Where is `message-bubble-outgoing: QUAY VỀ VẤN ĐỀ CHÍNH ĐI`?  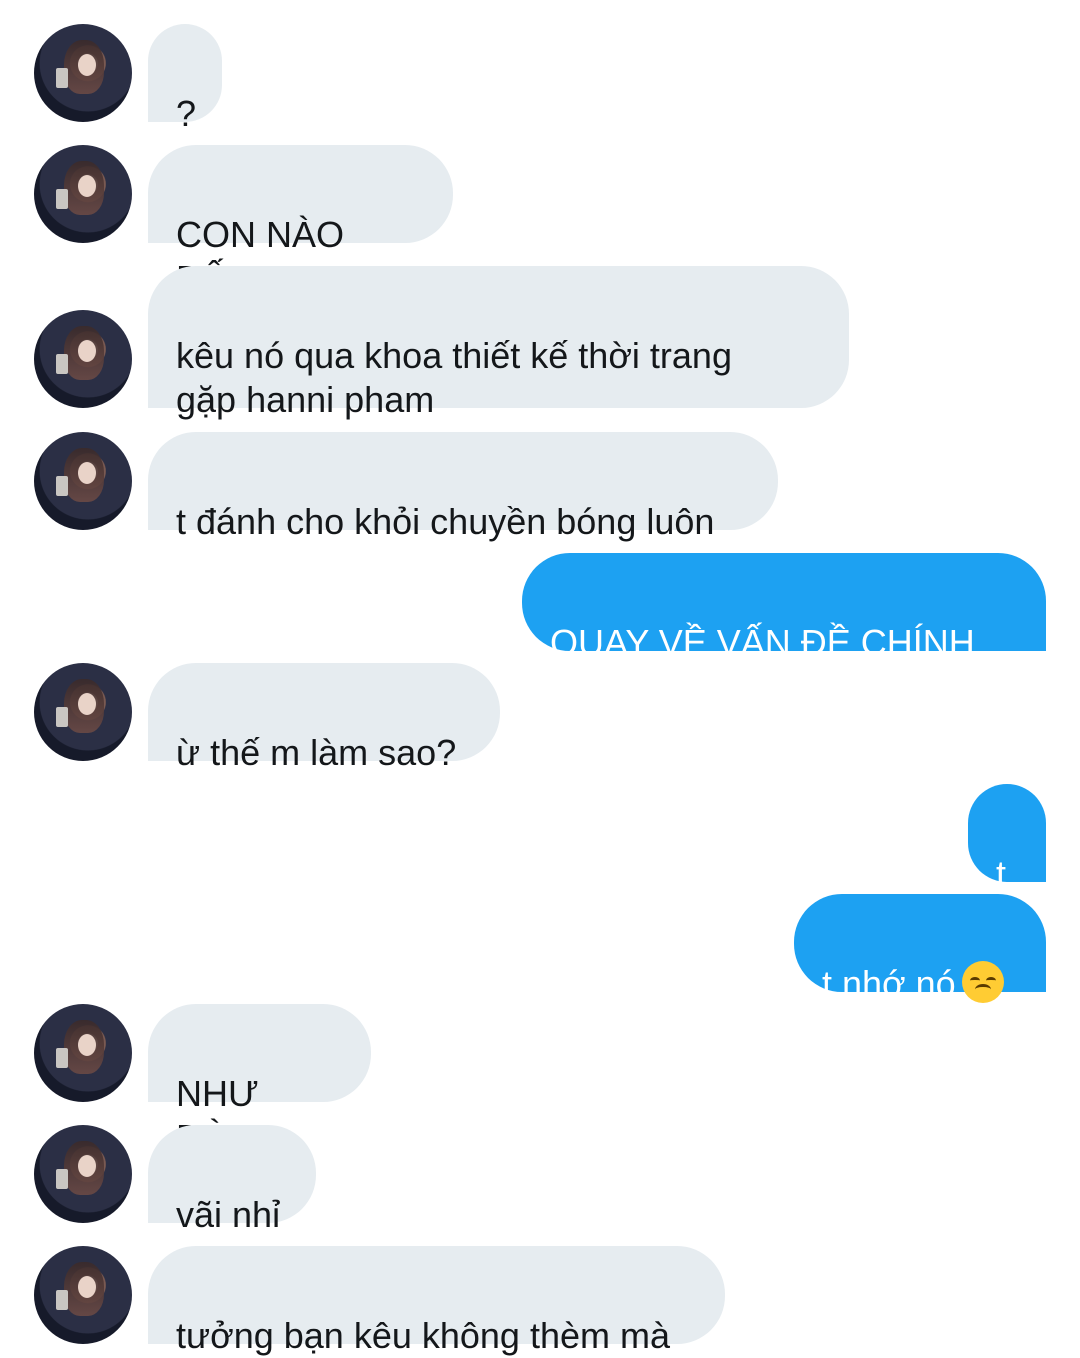 message-bubble-outgoing: QUAY VỀ VẤN ĐỀ CHÍNH ĐI is located at coordinates (784, 630).